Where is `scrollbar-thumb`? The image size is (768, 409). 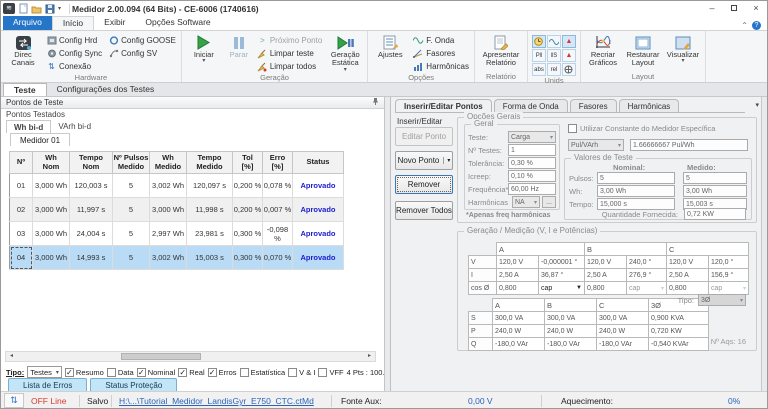 scrollbar-thumb is located at coordinates (161, 356).